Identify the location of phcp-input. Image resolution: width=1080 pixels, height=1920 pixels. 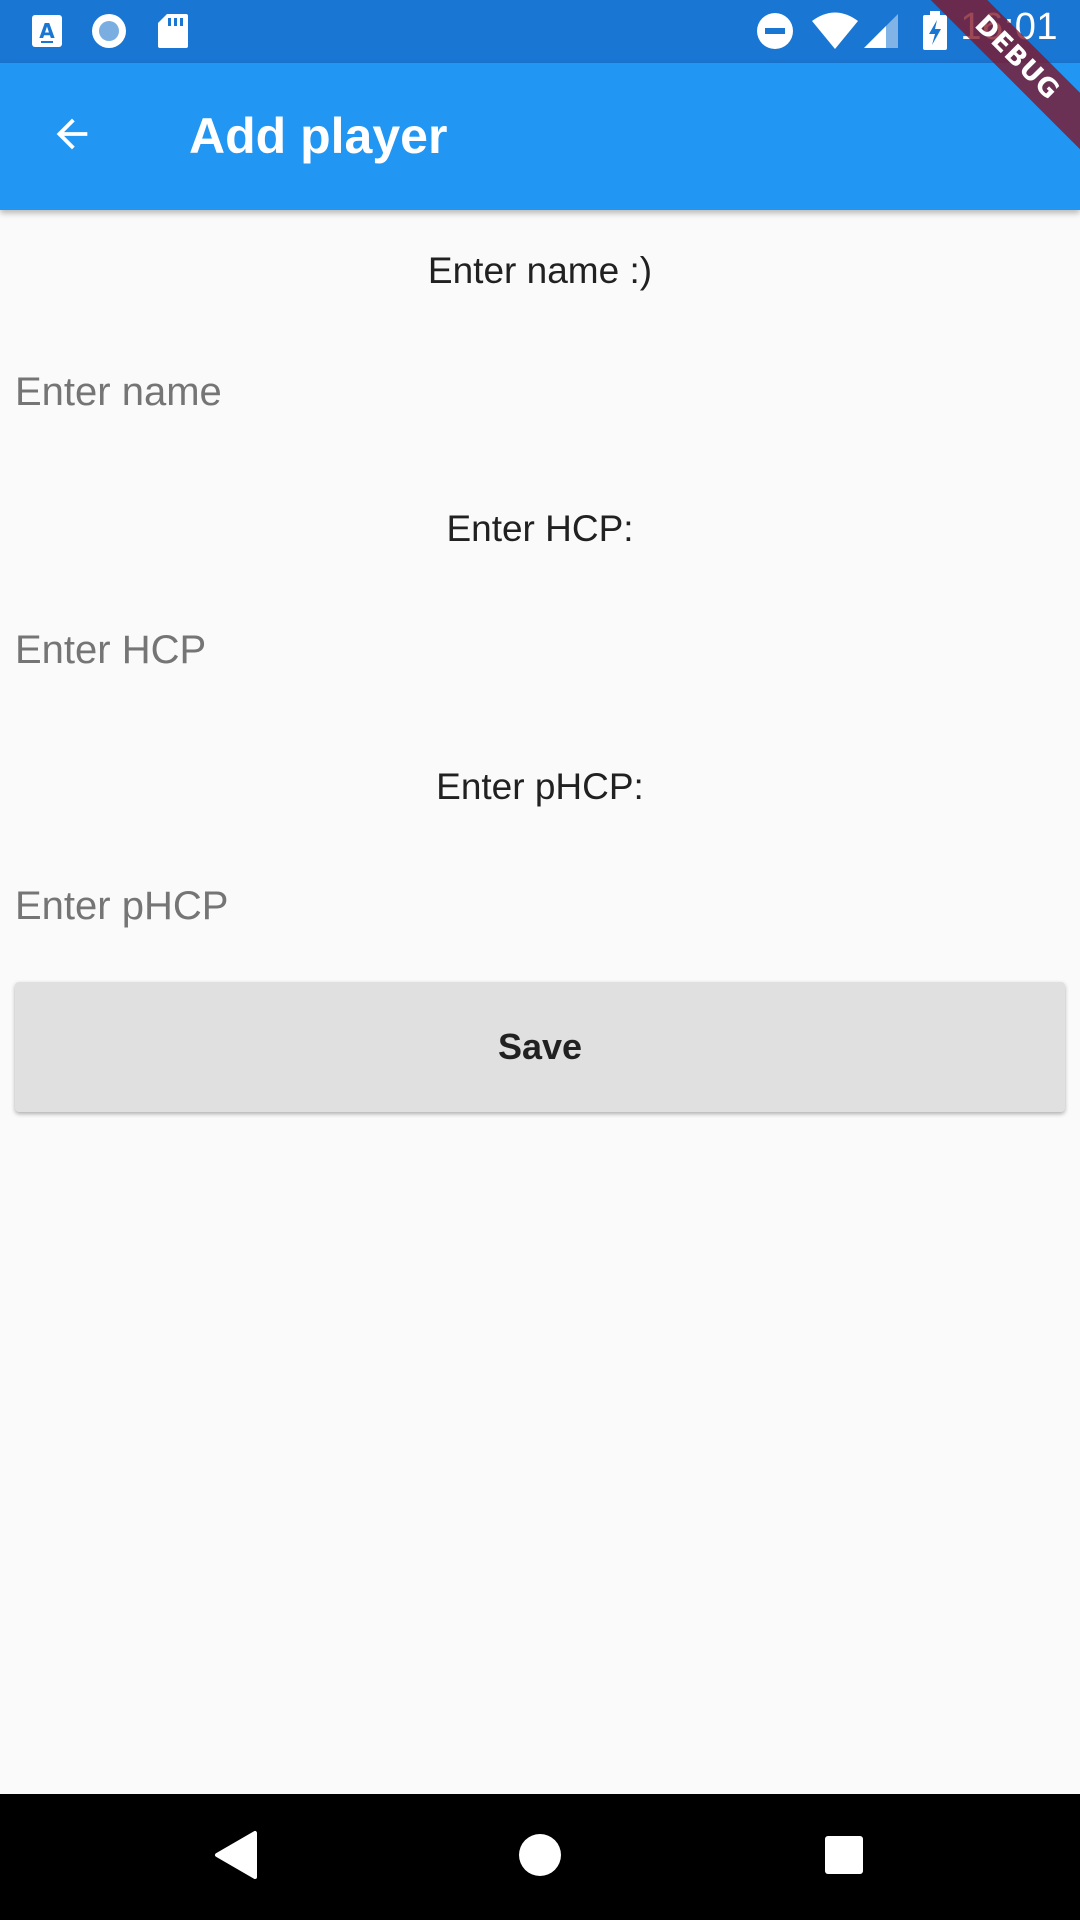
(540, 906).